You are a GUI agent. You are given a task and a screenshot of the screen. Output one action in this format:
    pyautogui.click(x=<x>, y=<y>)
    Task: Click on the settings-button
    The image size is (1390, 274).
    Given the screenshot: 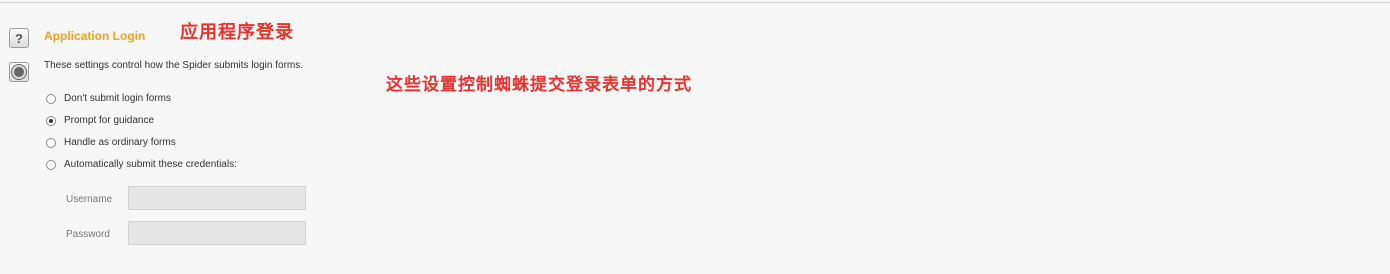 What is the action you would take?
    pyautogui.click(x=19, y=72)
    